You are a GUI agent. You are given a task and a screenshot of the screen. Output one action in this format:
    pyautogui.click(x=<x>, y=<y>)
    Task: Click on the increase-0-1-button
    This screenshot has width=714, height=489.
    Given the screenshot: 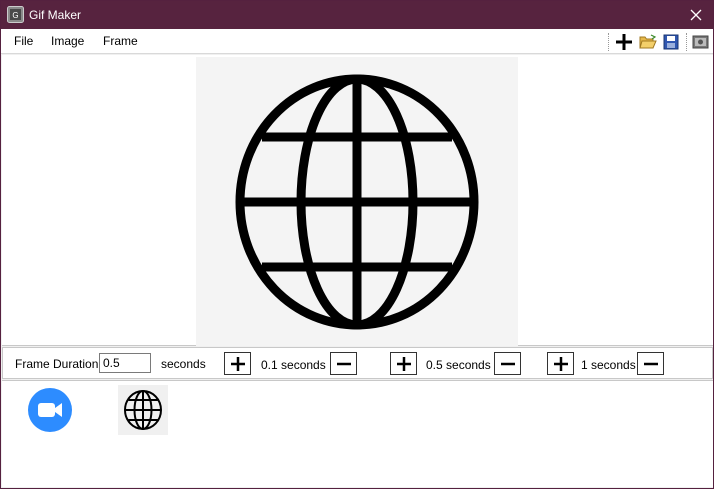 What is the action you would take?
    pyautogui.click(x=237, y=363)
    